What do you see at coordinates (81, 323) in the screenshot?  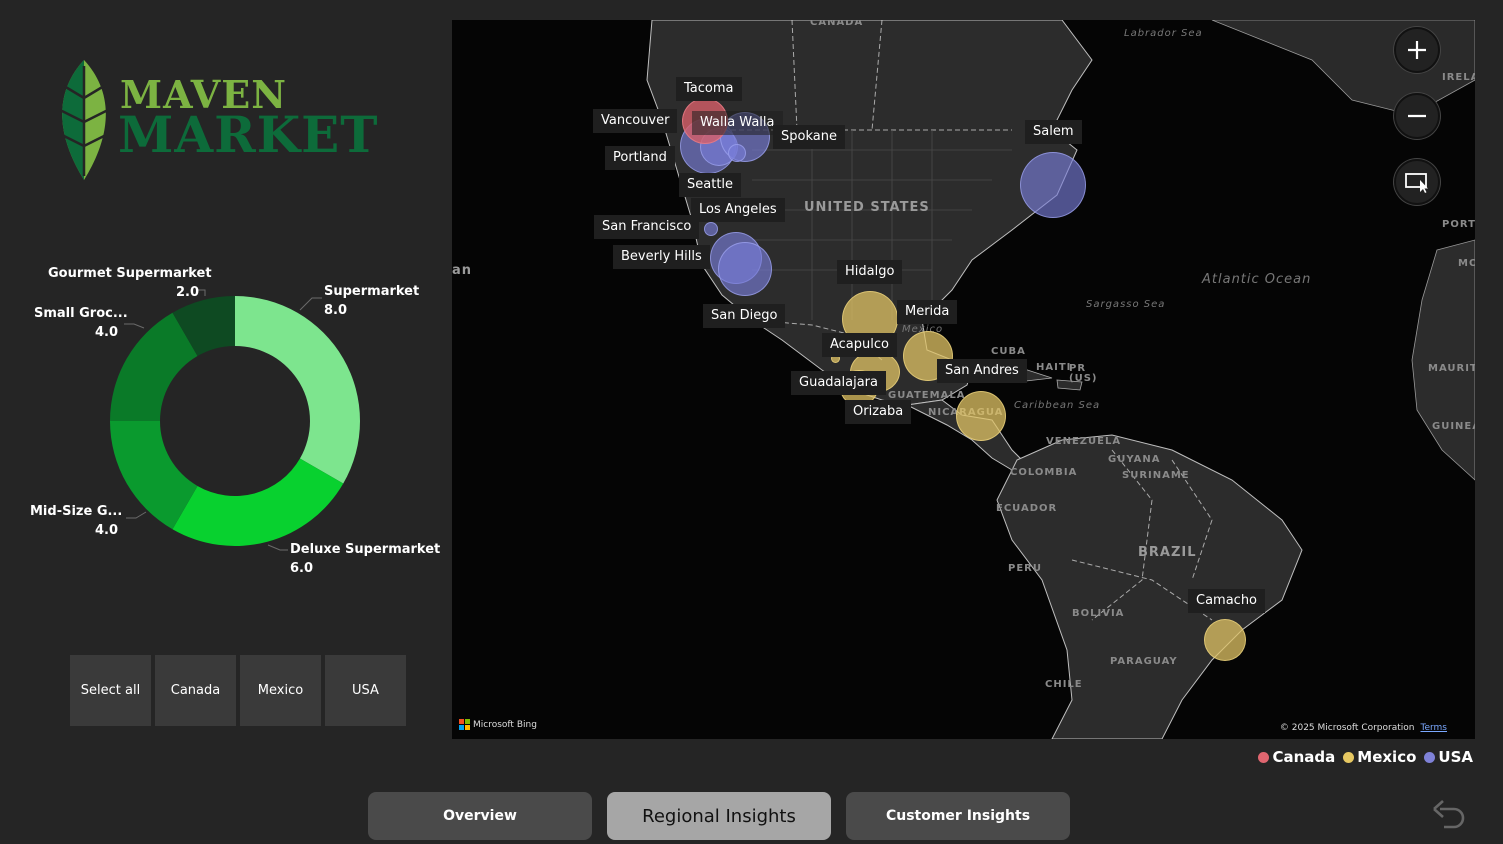 I see `donut-label-small-grocery: Small Groc... 4.0` at bounding box center [81, 323].